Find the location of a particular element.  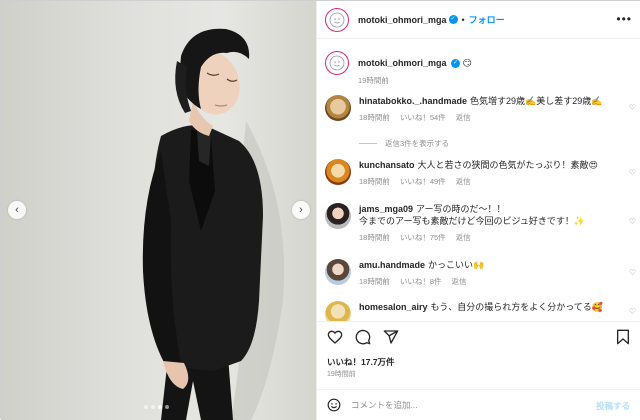

comment-likes: いいね！75件 is located at coordinates (423, 237).